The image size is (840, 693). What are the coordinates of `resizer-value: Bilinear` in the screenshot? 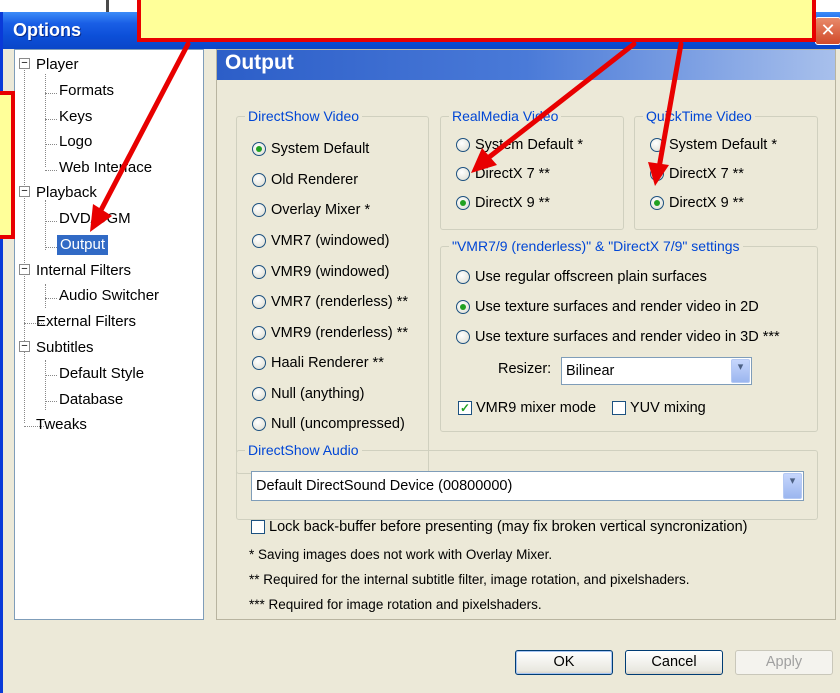 It's located at (590, 371).